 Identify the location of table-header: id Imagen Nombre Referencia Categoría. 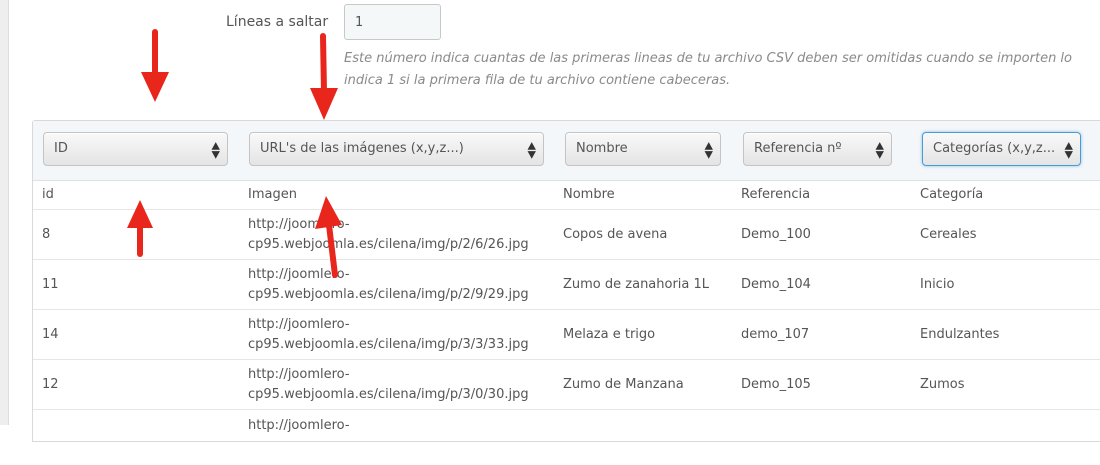
(566, 195).